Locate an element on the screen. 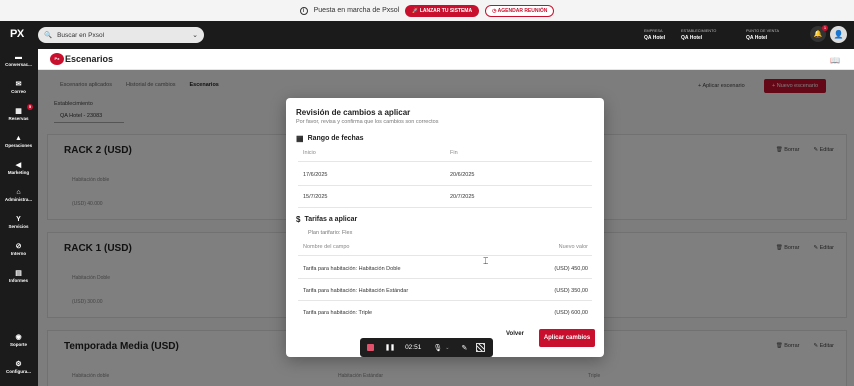 The height and width of the screenshot is (386, 854). notification-badge: 1 is located at coordinates (825, 28).